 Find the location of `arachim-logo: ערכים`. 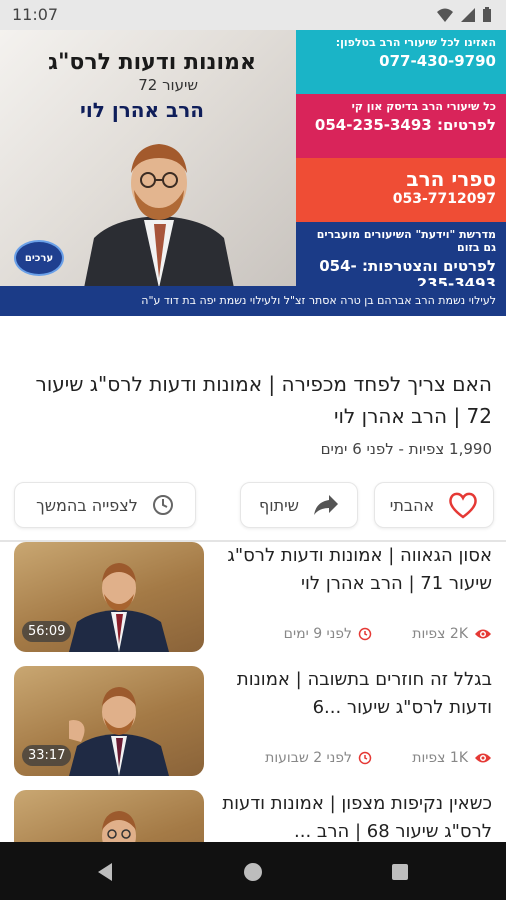

arachim-logo: ערכים is located at coordinates (39, 258).